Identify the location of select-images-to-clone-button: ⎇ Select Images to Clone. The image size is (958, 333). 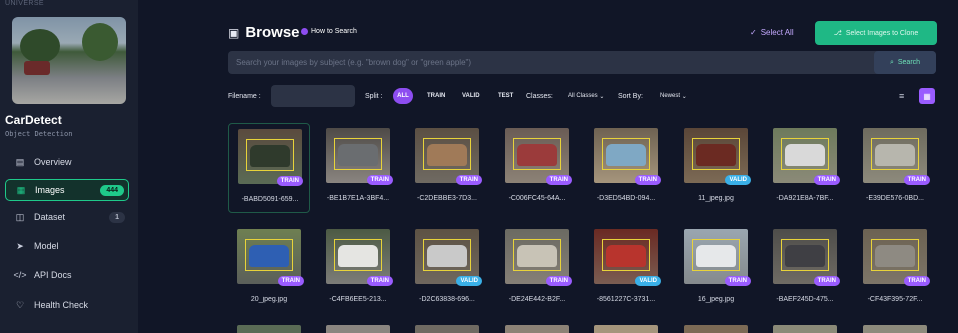
(876, 33).